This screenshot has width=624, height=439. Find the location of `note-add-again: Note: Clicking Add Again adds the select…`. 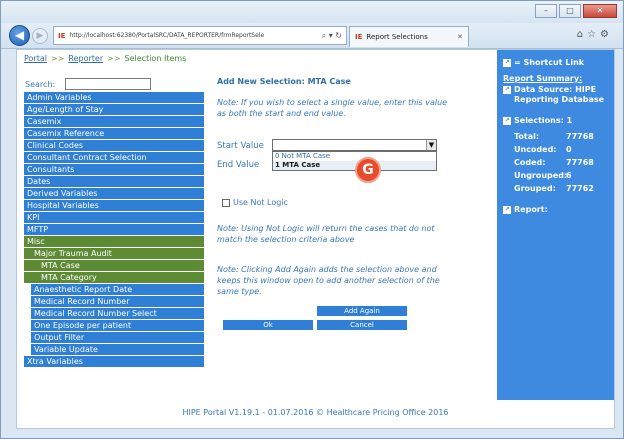

note-add-again: Note: Clicking Add Again adds the select… is located at coordinates (328, 280).